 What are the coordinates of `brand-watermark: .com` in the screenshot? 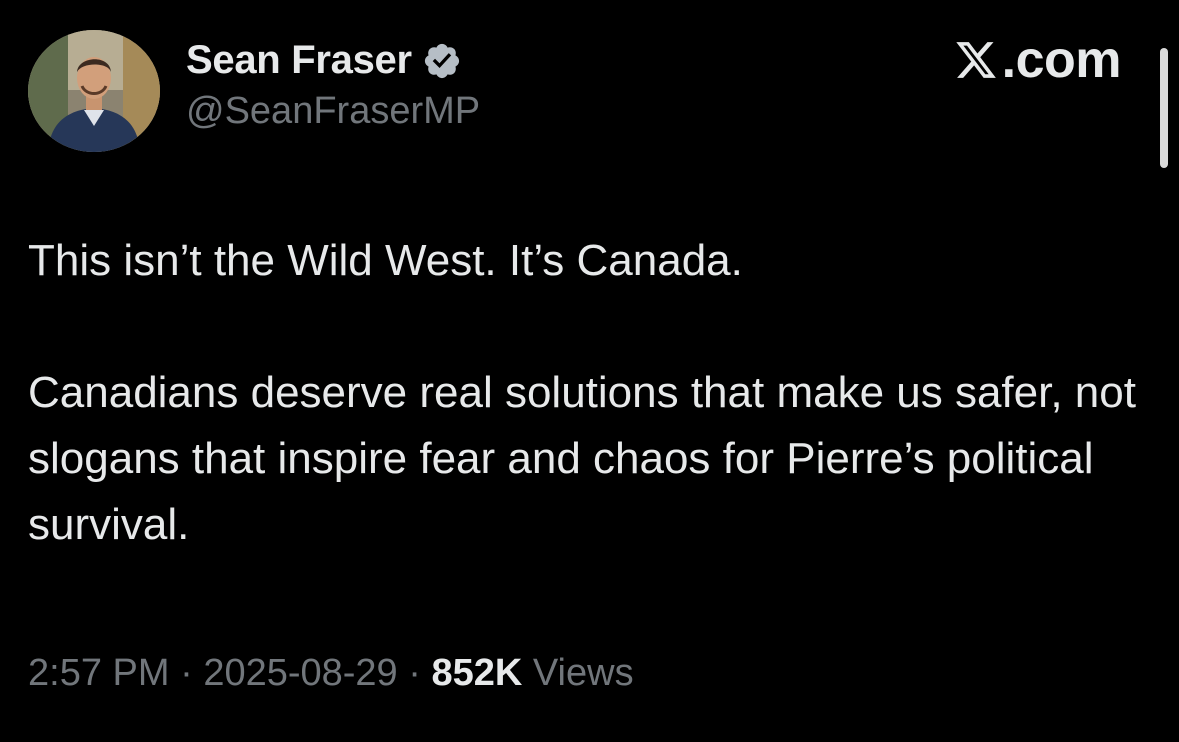 It's located at (1038, 60).